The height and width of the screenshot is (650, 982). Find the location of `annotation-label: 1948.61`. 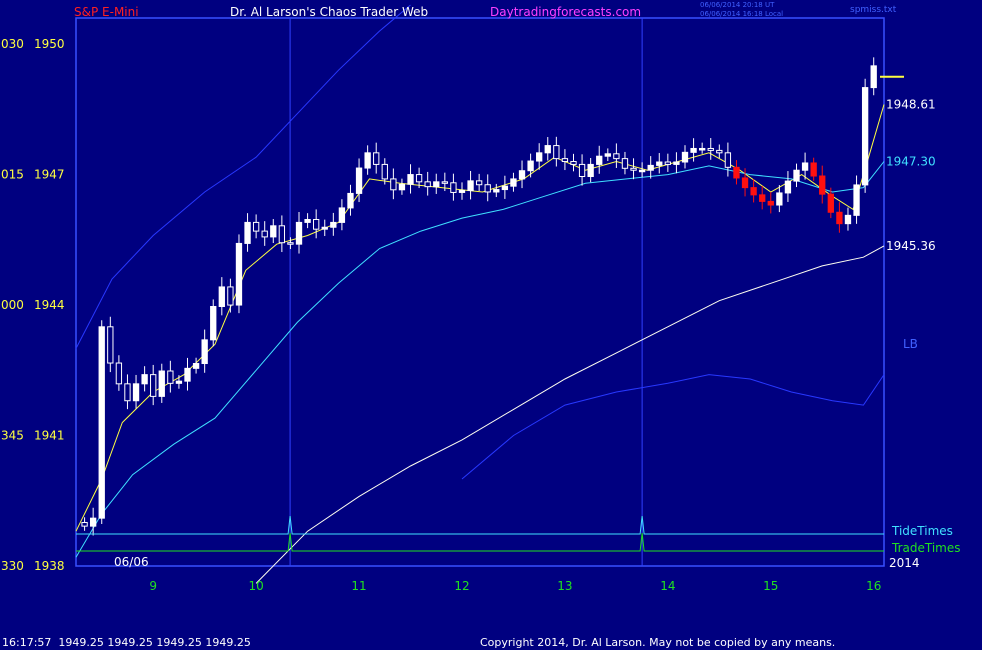

annotation-label: 1948.61 is located at coordinates (911, 105).